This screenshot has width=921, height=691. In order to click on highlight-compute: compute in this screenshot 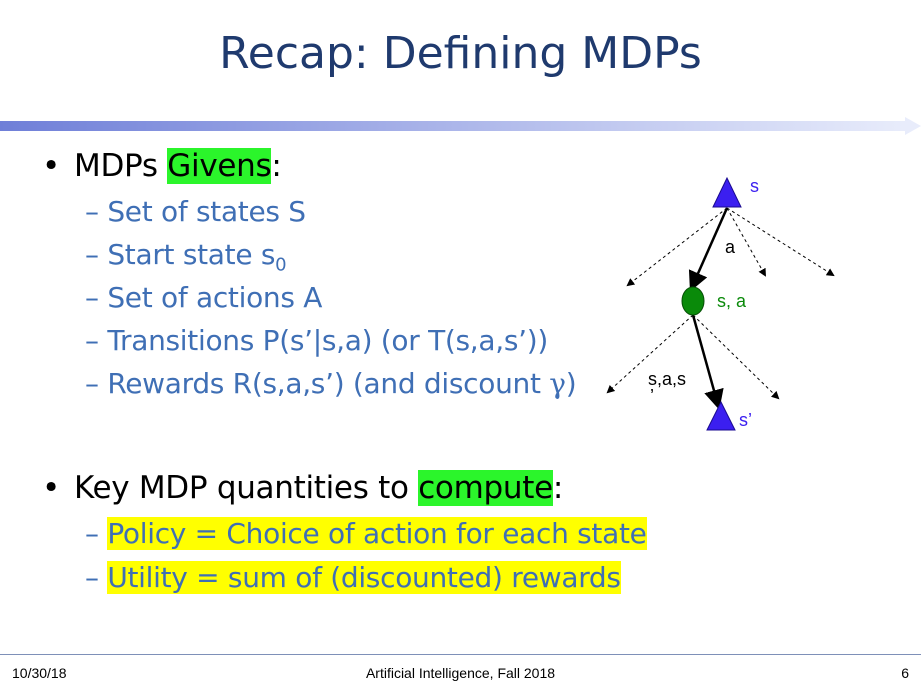, I will do `click(485, 488)`.